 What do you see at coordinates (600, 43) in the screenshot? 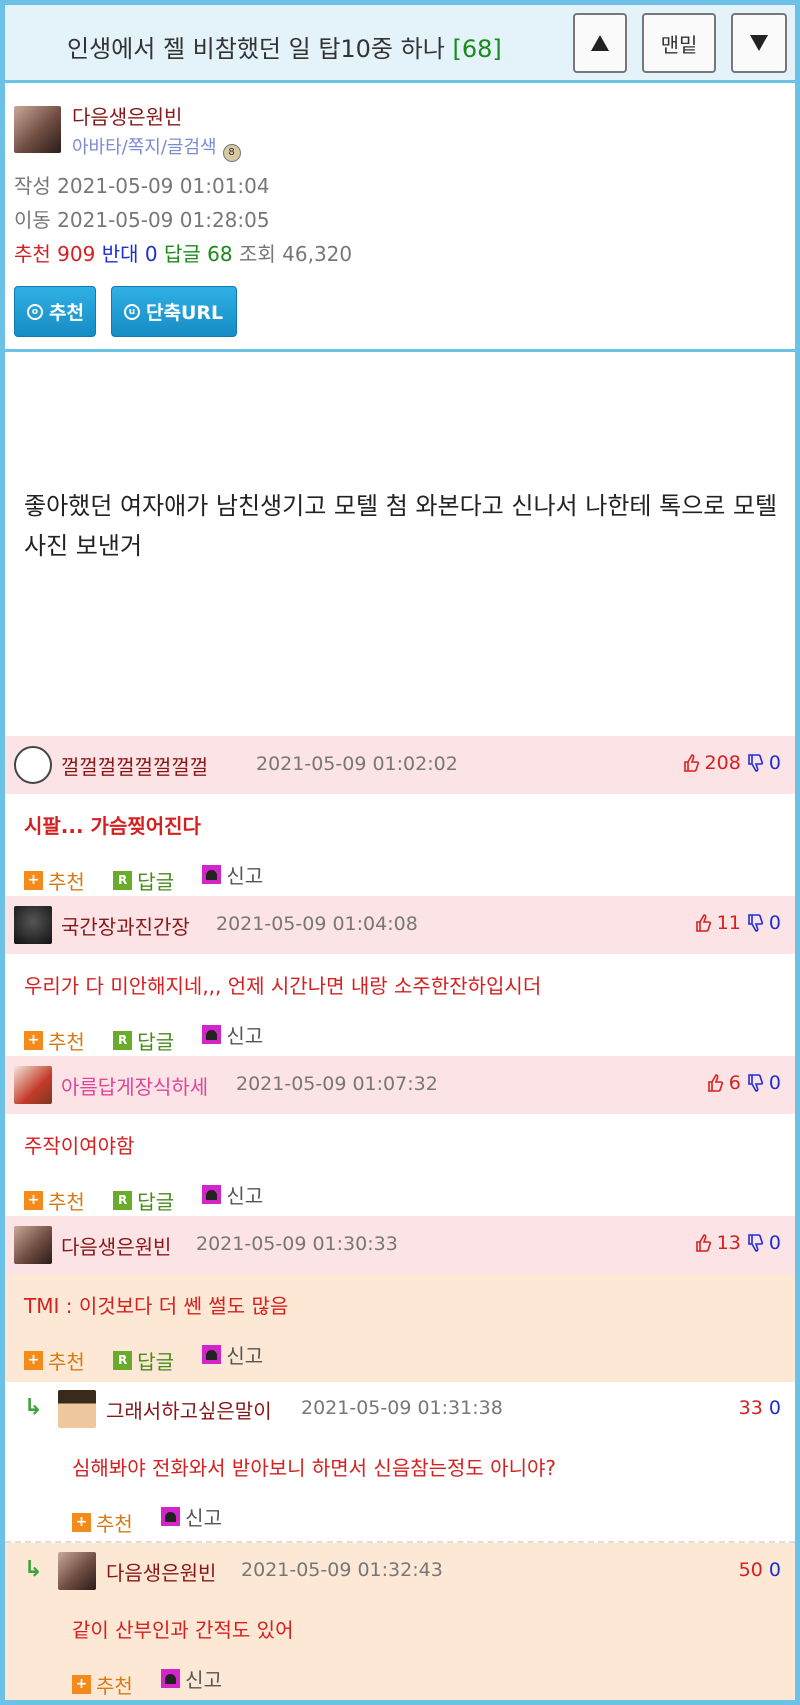
I see `scroll-up-button` at bounding box center [600, 43].